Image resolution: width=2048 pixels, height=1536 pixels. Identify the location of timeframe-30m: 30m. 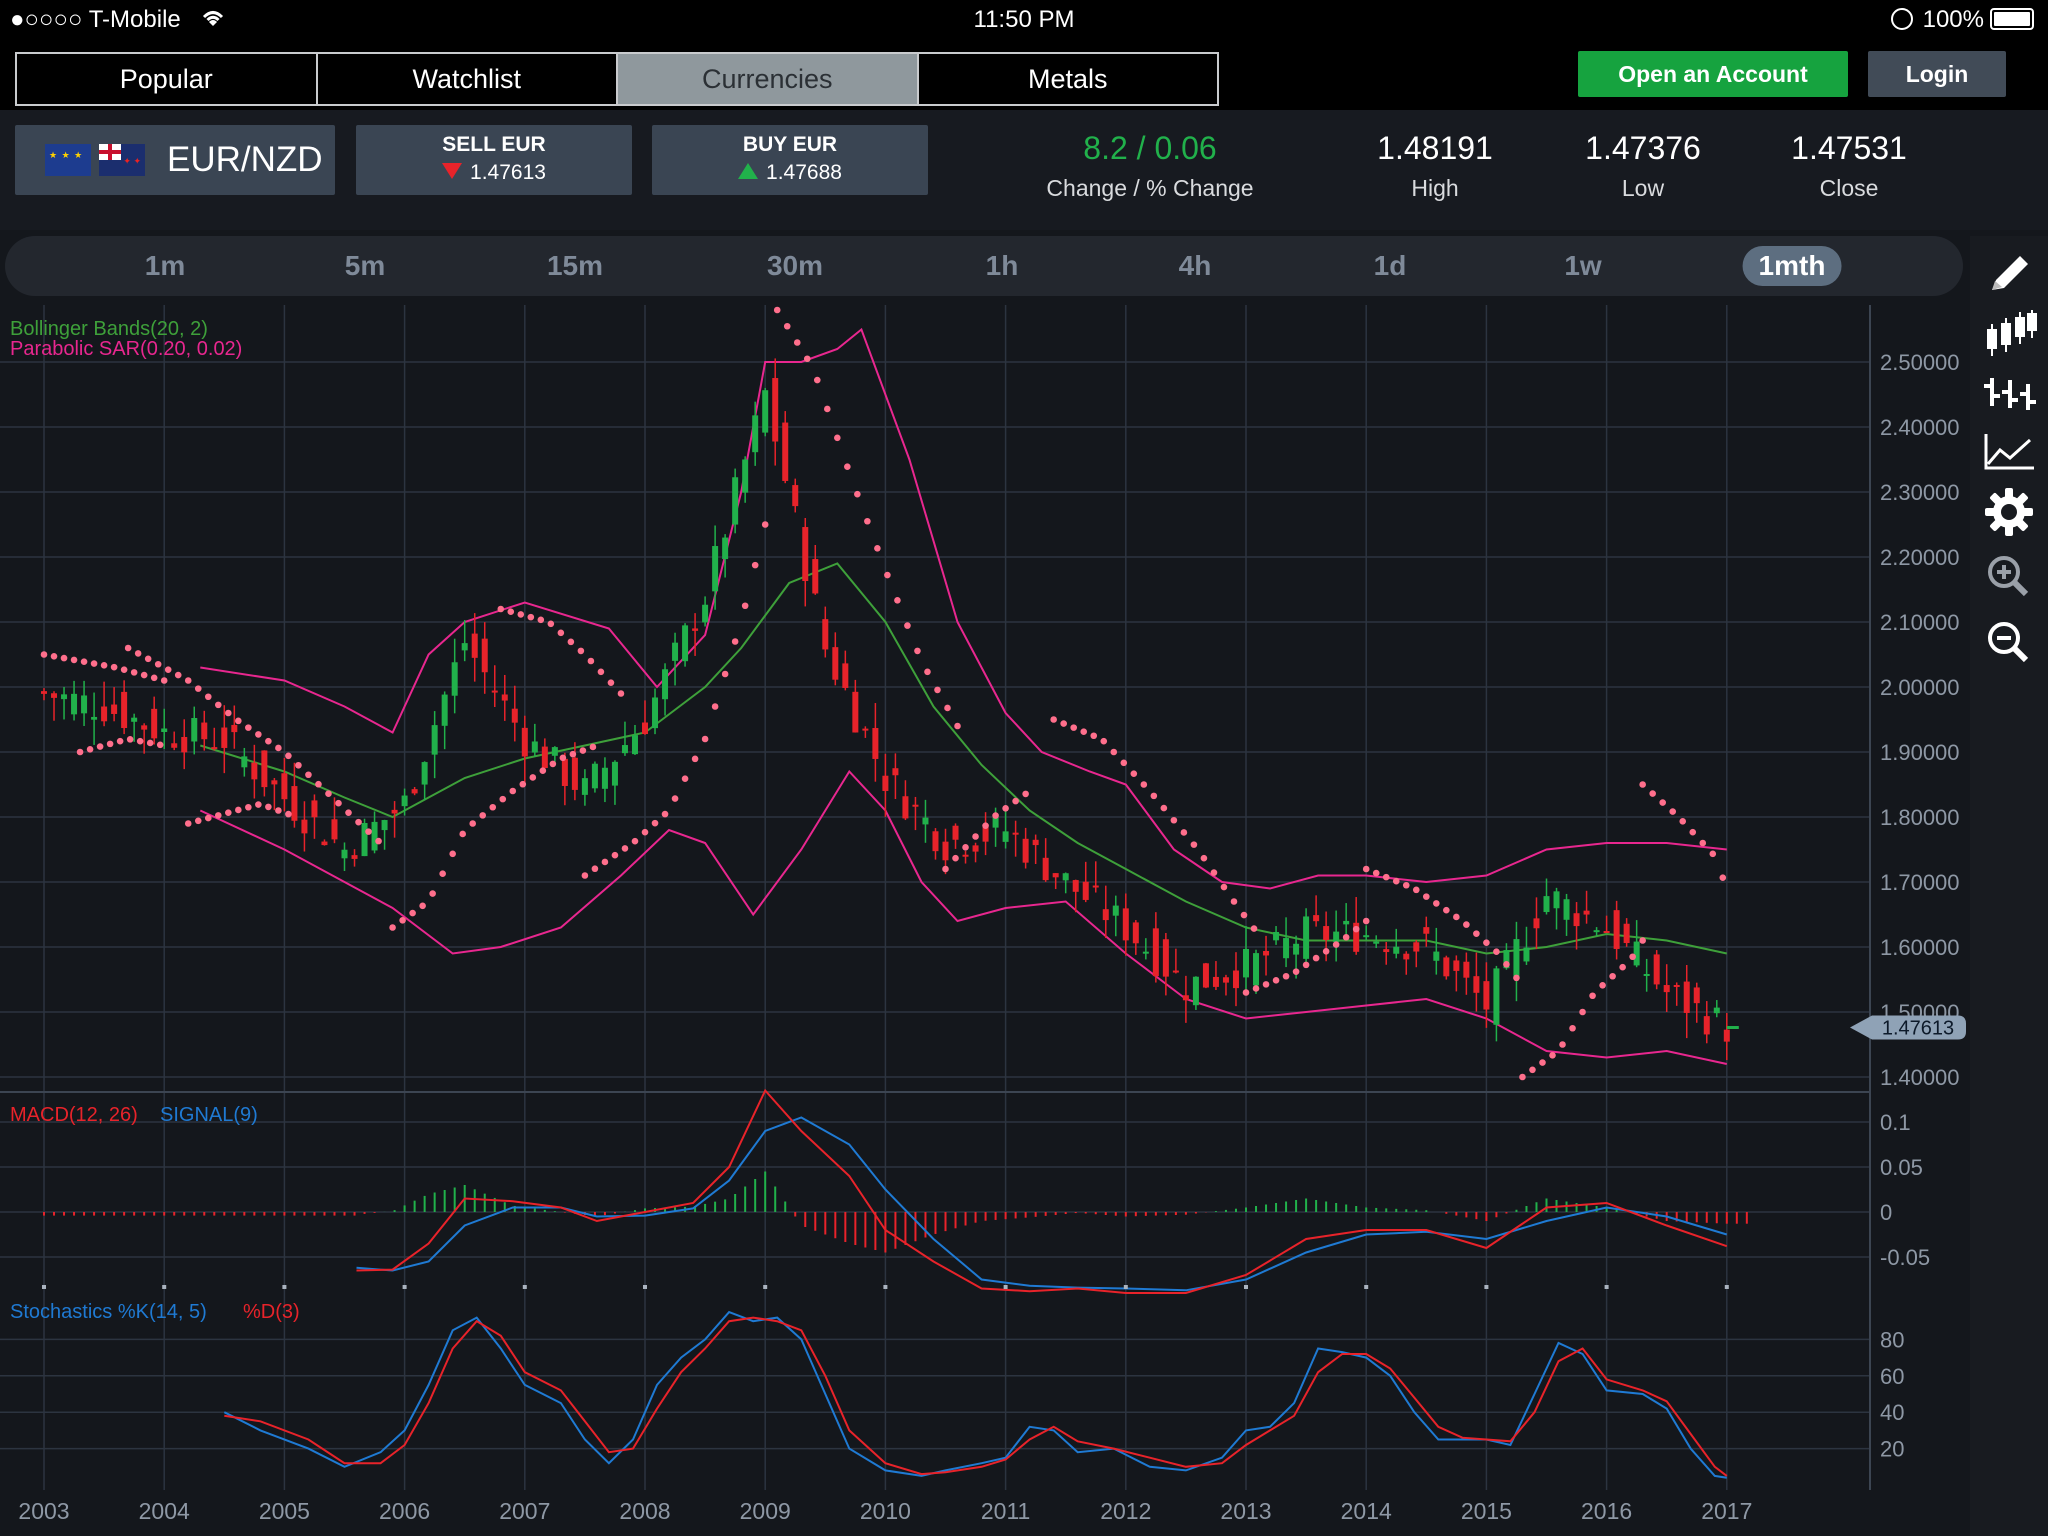
(795, 266).